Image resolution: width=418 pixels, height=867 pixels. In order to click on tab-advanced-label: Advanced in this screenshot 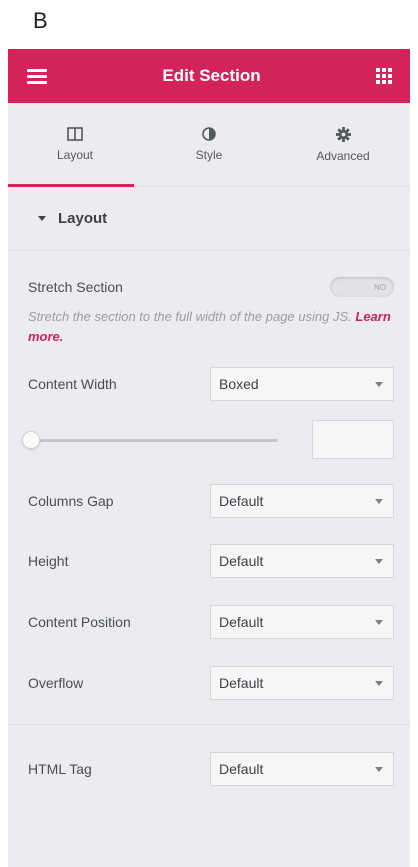, I will do `click(343, 155)`.